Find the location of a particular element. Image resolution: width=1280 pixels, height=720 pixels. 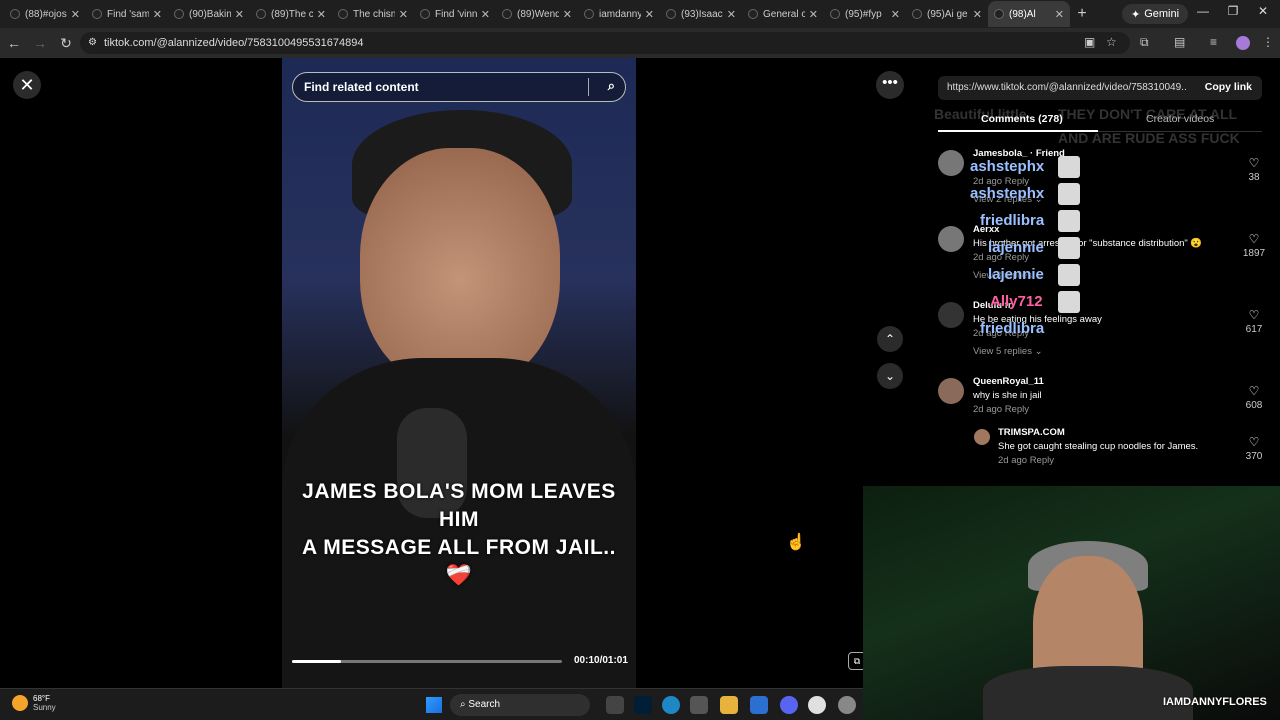

site-info-icon: ⚙ is located at coordinates (92, 43).